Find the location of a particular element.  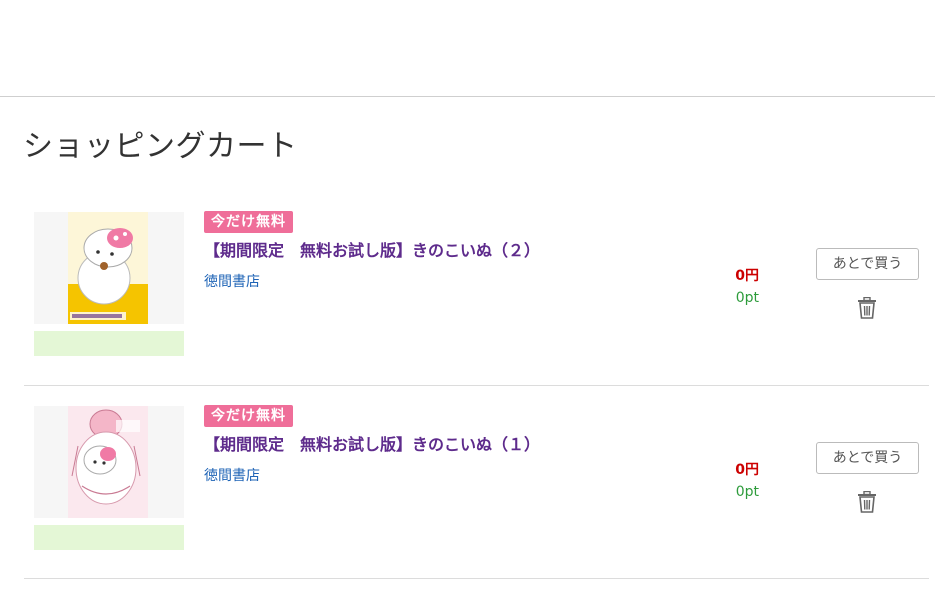

item-title-link: 【期間限定 無料お試し版】きのこいぬ（１） is located at coordinates (372, 443).